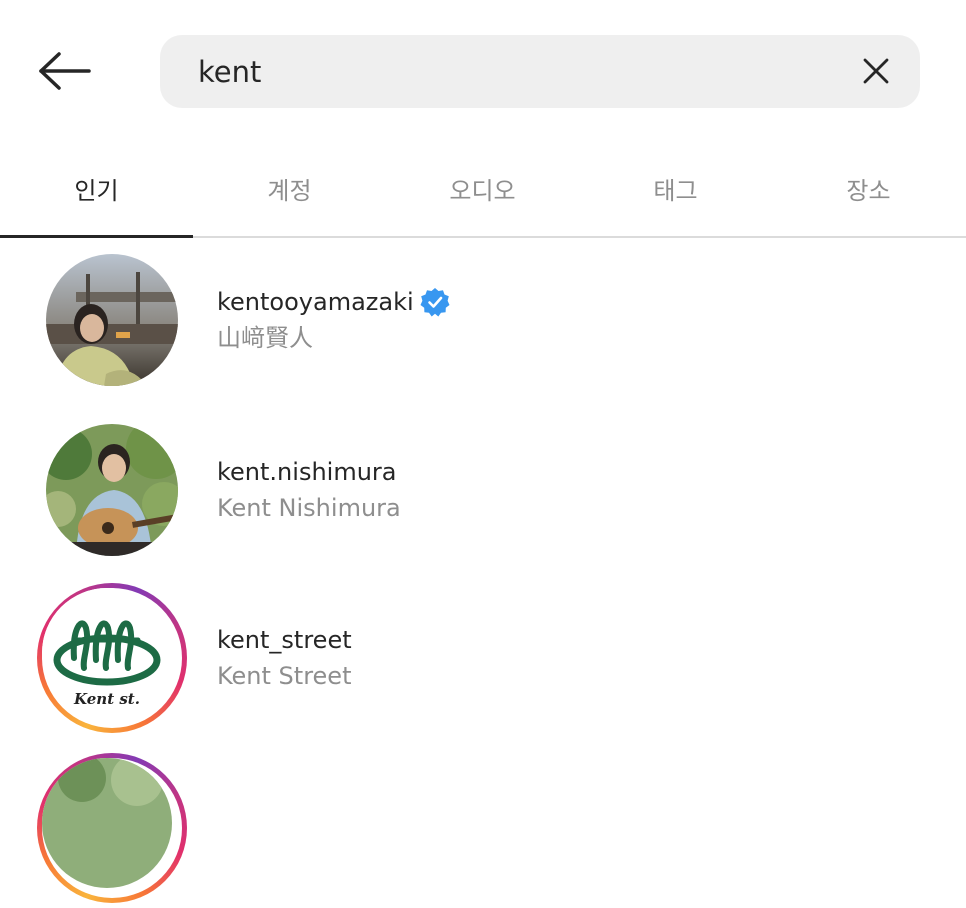 This screenshot has height=908, width=966. Describe the element at coordinates (435, 302) in the screenshot. I see `verified-badge-icon` at that location.